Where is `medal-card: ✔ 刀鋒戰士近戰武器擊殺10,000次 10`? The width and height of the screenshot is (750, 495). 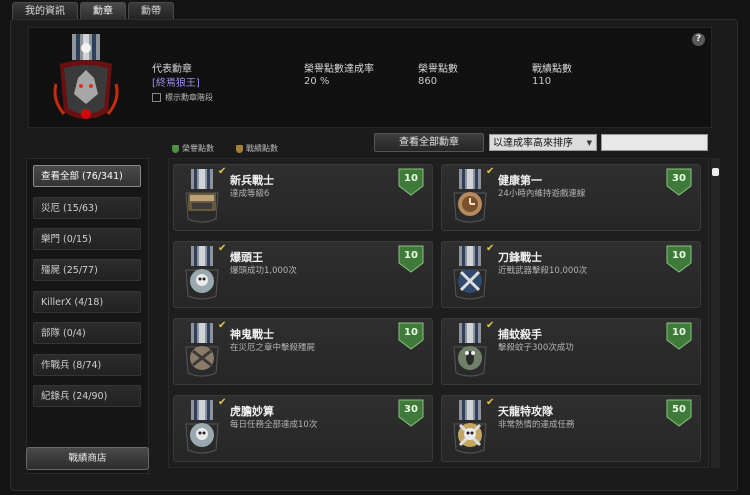
medal-card: ✔ 刀鋒戰士近戰武器擊殺10,000次 10 is located at coordinates (571, 274).